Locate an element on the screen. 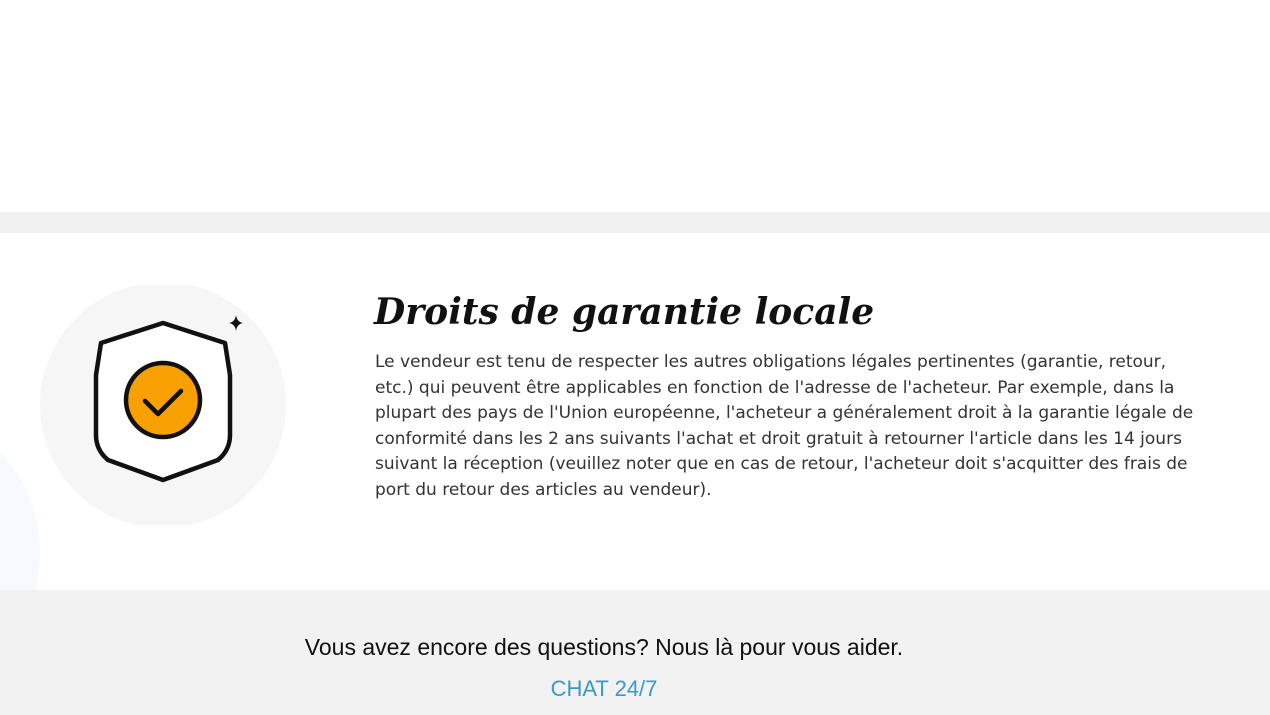  chat-link: CHAT 24/7 is located at coordinates (604, 689).